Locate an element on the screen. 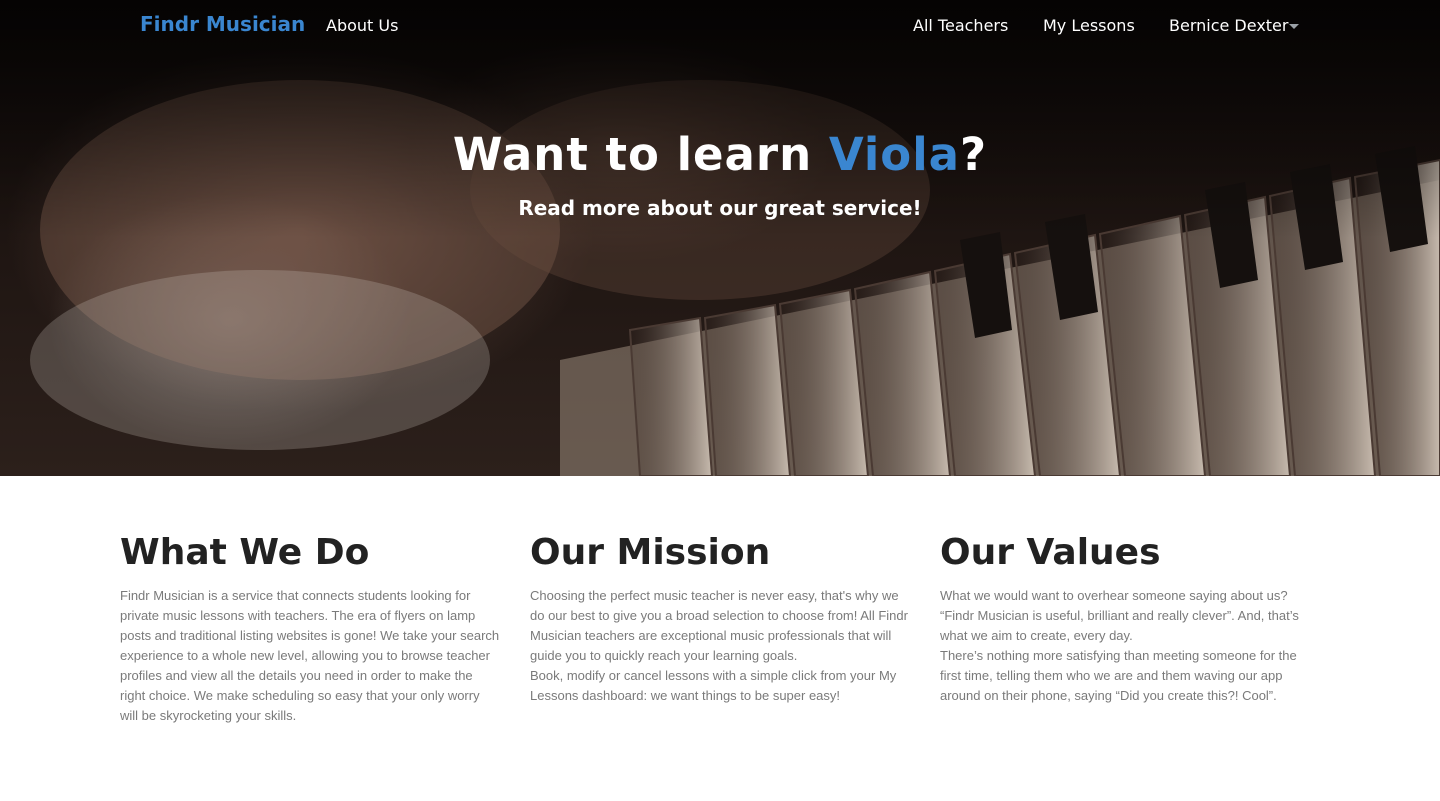 The image size is (1440, 801). our-mission-heading: Our Mission is located at coordinates (650, 552).